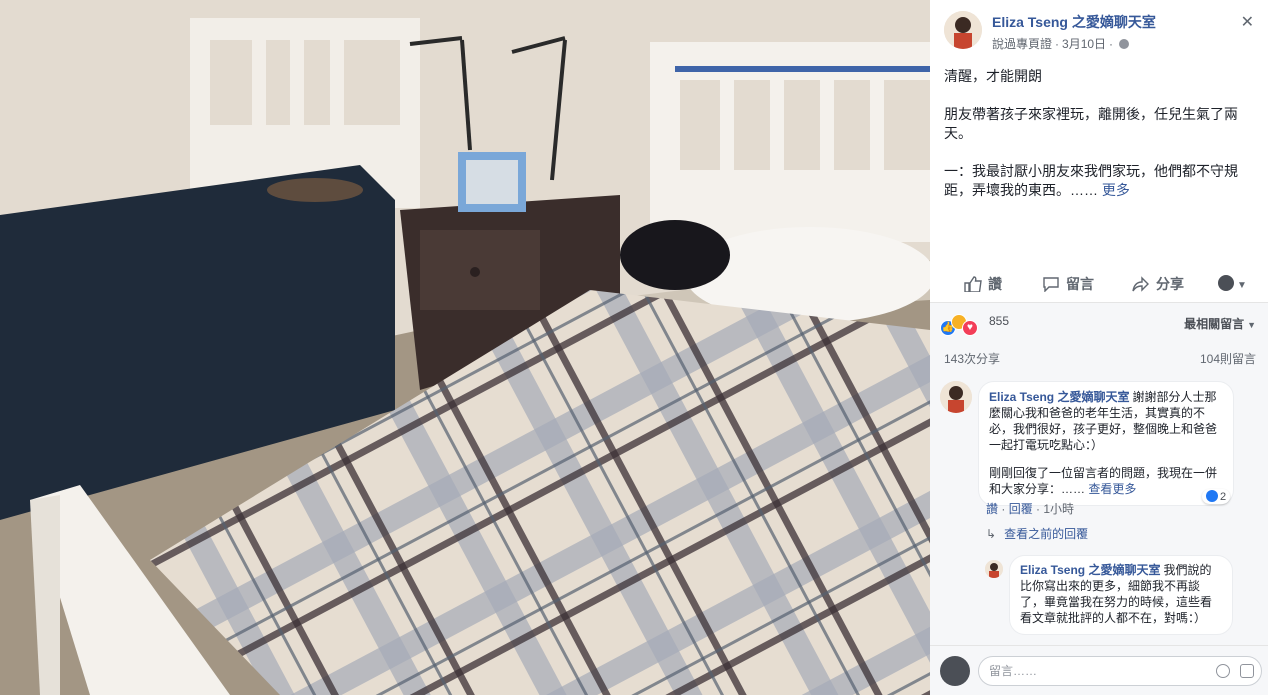 Image resolution: width=1268 pixels, height=695 pixels. What do you see at coordinates (1074, 22) in the screenshot?
I see `post-author-name: Eliza Tseng 之愛嫡聊天室` at bounding box center [1074, 22].